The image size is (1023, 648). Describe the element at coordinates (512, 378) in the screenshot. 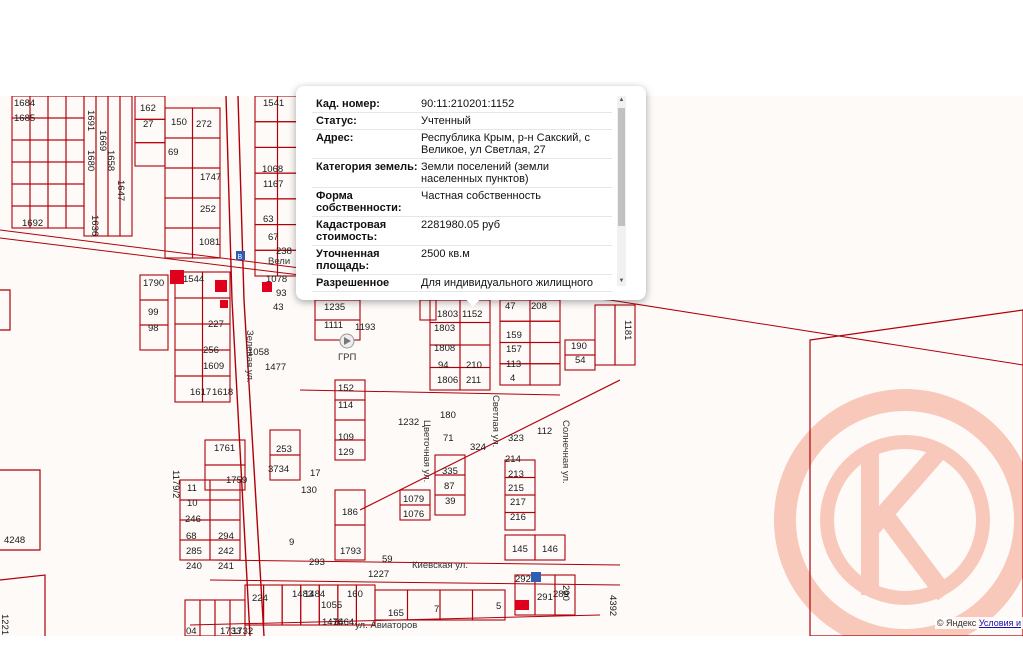

I see `parcel-number: 4` at that location.